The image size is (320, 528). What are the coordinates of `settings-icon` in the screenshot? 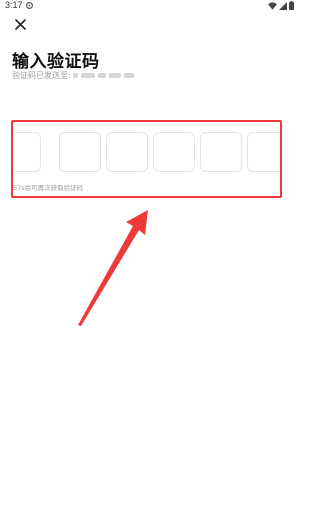 It's located at (29, 5).